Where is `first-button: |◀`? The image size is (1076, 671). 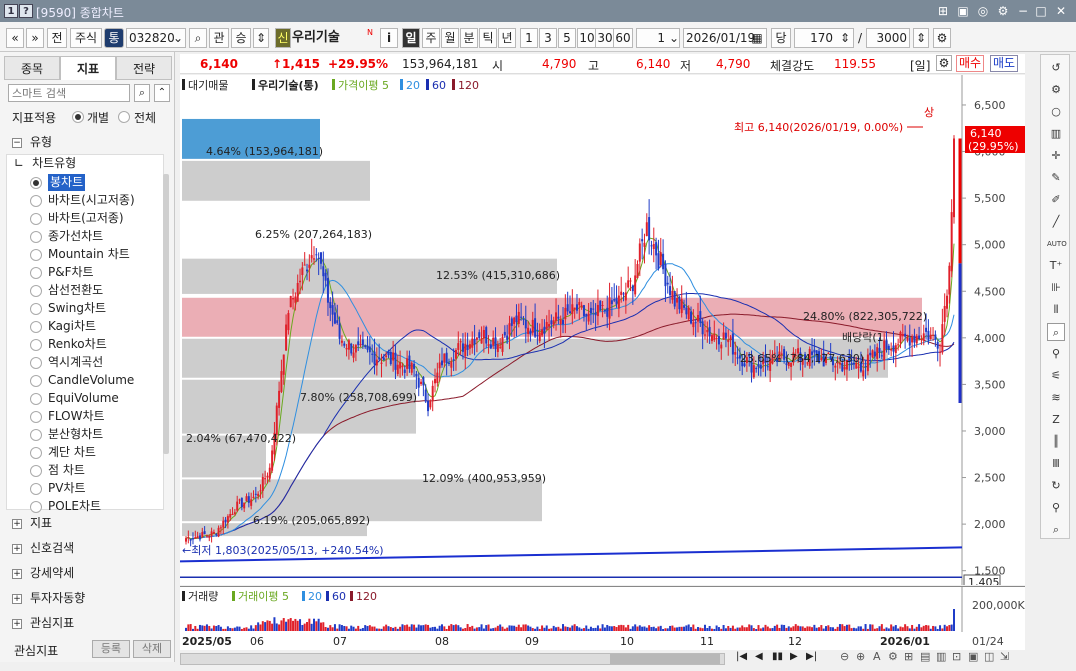
first-button: |◀ is located at coordinates (741, 656).